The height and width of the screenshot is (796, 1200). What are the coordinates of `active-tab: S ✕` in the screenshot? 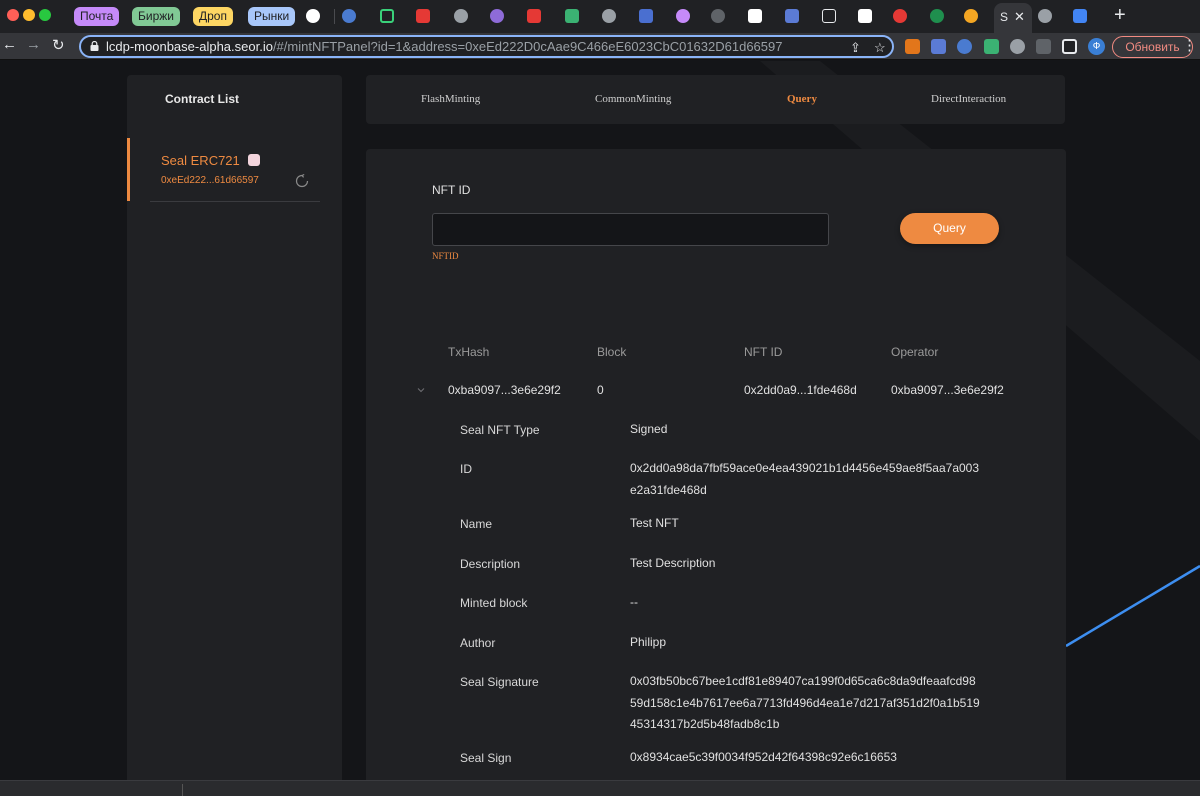 It's located at (1013, 18).